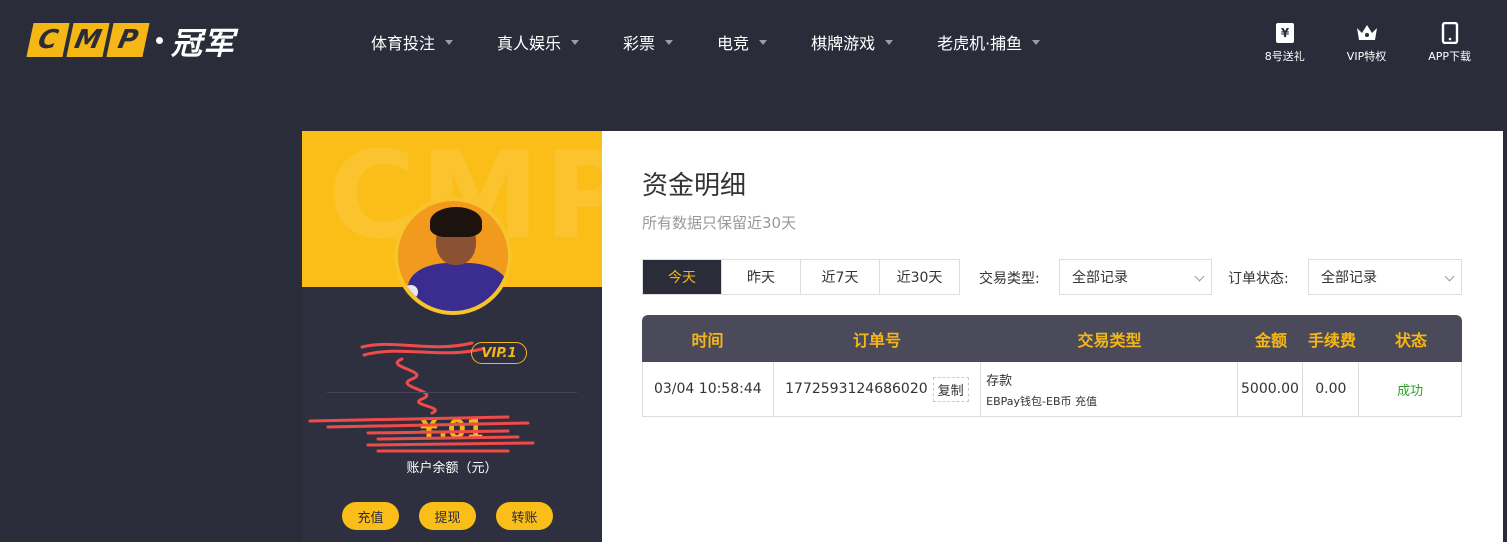 The image size is (1507, 542). I want to click on copy-order-button: 复制, so click(950, 389).